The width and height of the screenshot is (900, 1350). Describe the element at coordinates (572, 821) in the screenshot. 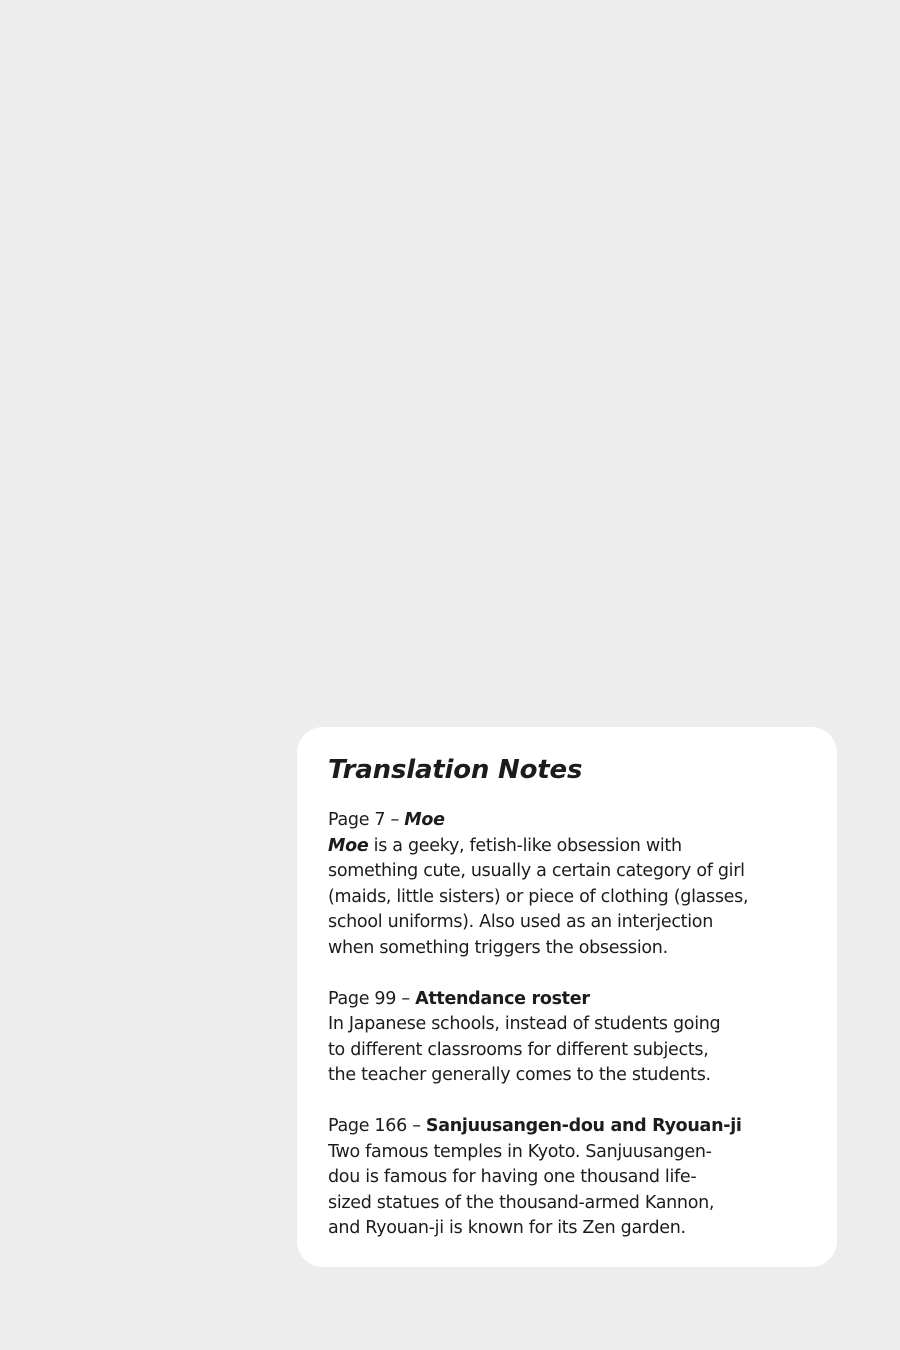

I see `note-heading: Page 7 – Moe` at that location.